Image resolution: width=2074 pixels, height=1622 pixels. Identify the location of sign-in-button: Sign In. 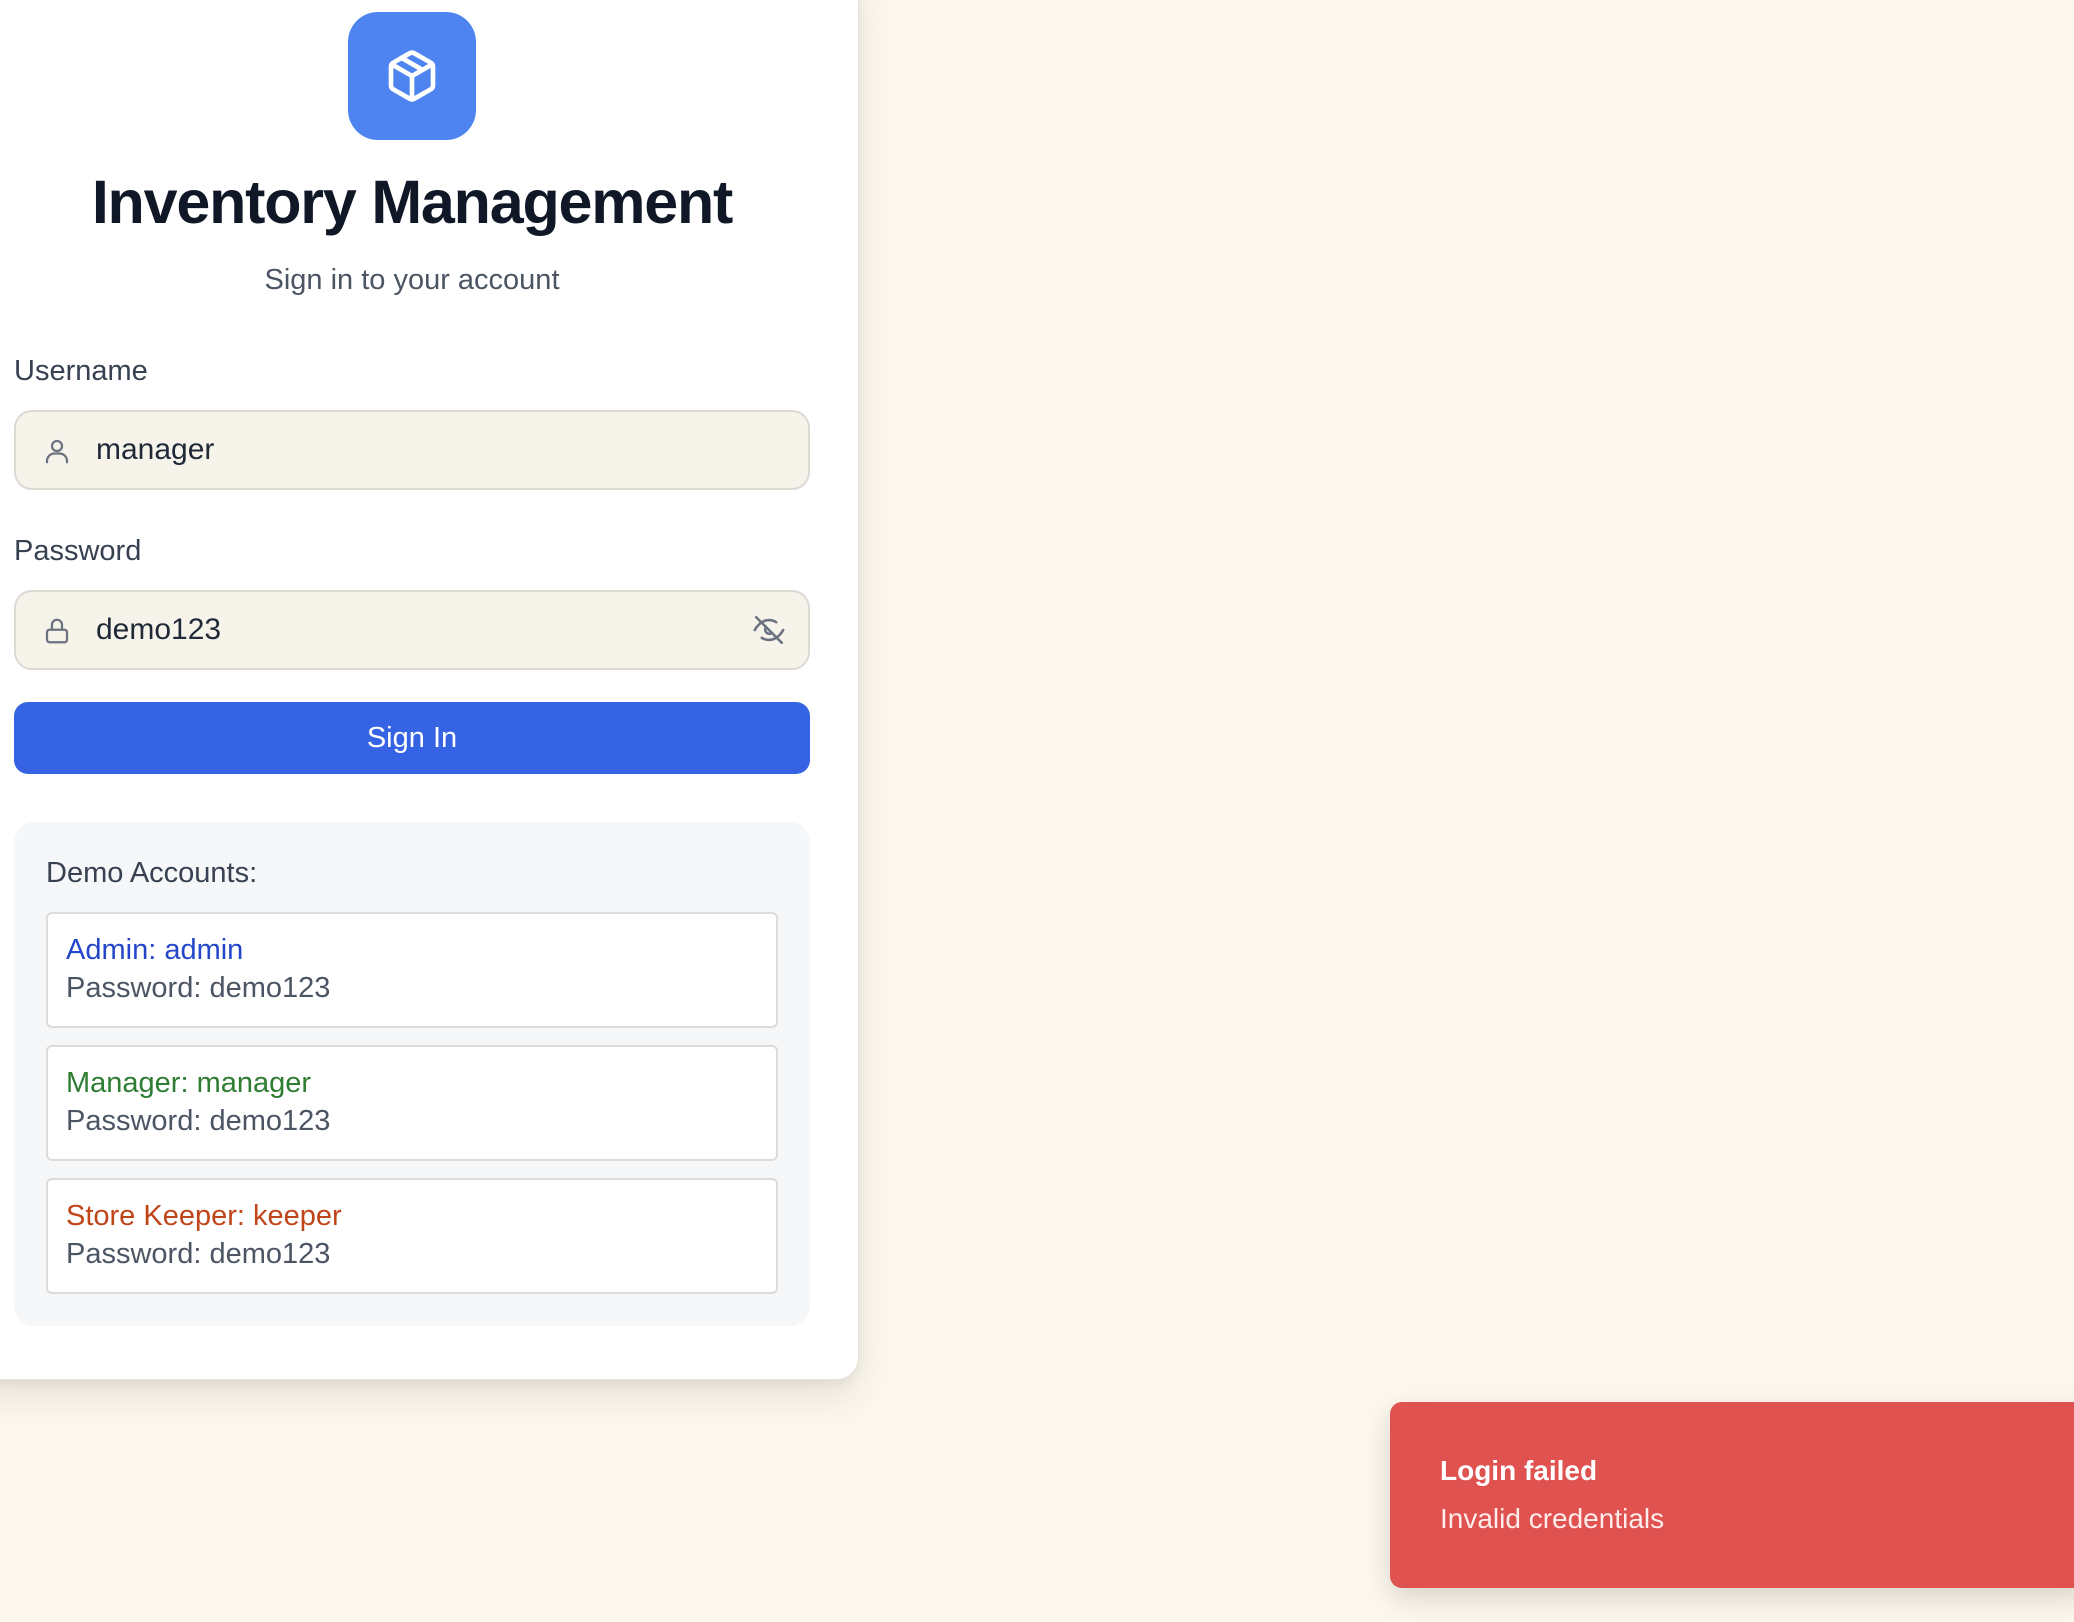
(412, 738).